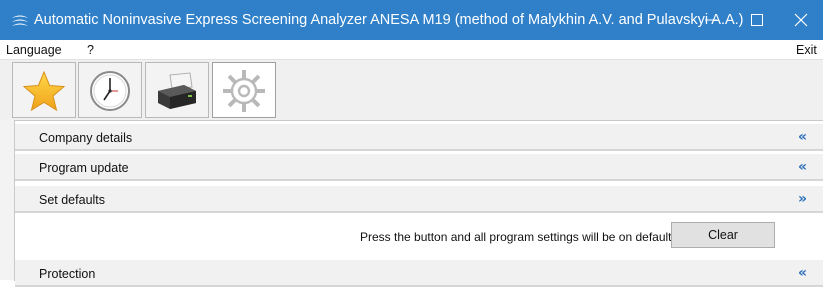 The height and width of the screenshot is (287, 823). I want to click on collapse-chevron-icon: », so click(802, 199).